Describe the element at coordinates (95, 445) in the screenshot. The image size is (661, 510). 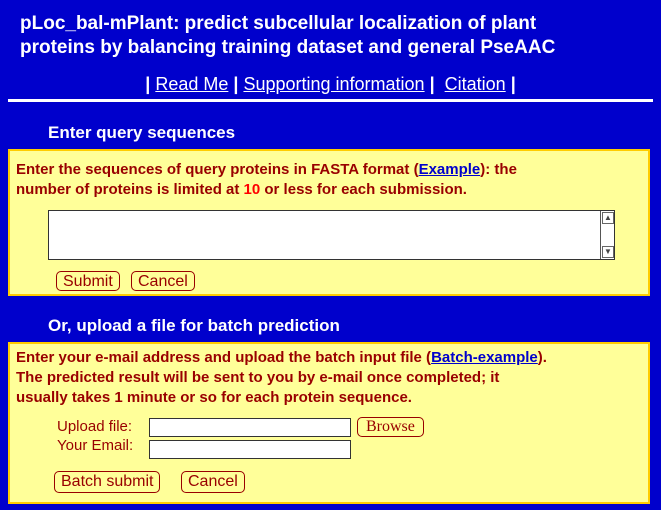
I see `email-label: Your Email:` at that location.